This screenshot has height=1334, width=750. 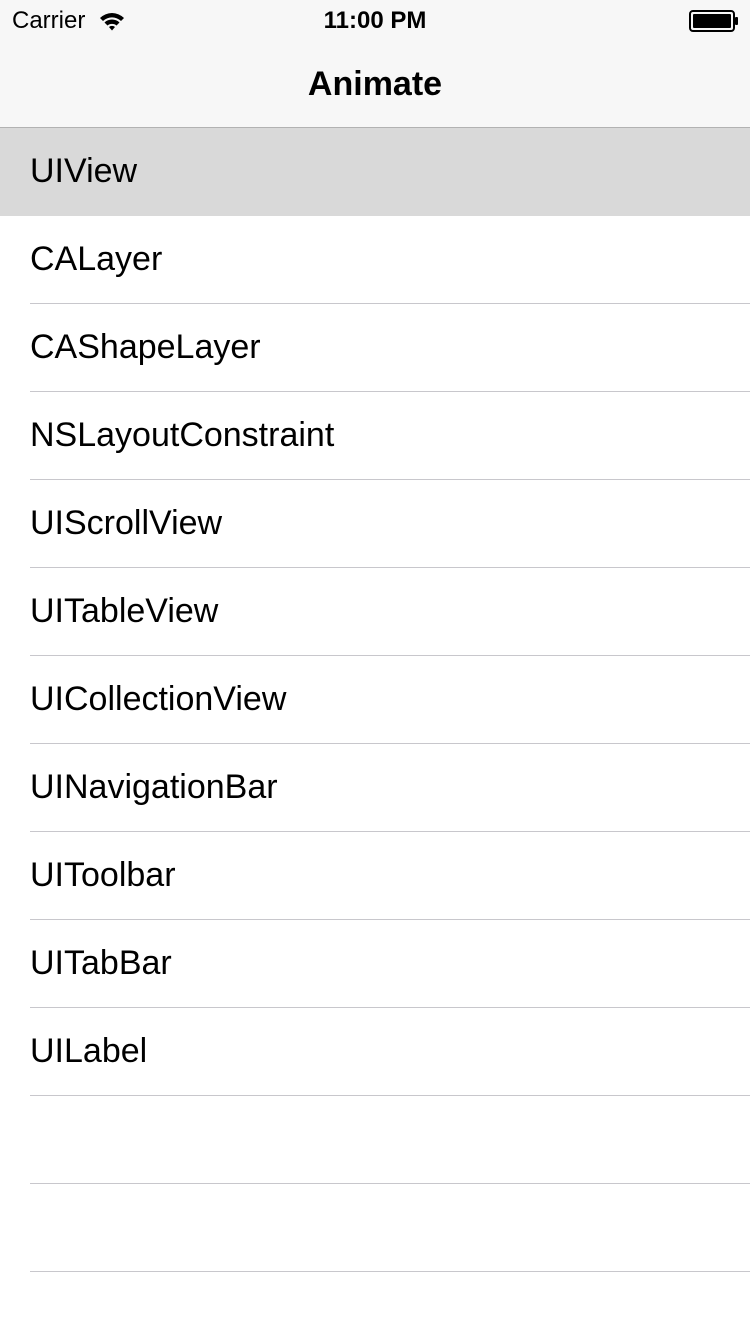 What do you see at coordinates (375, 524) in the screenshot?
I see `table-row-uiscrollview: UIScrollView` at bounding box center [375, 524].